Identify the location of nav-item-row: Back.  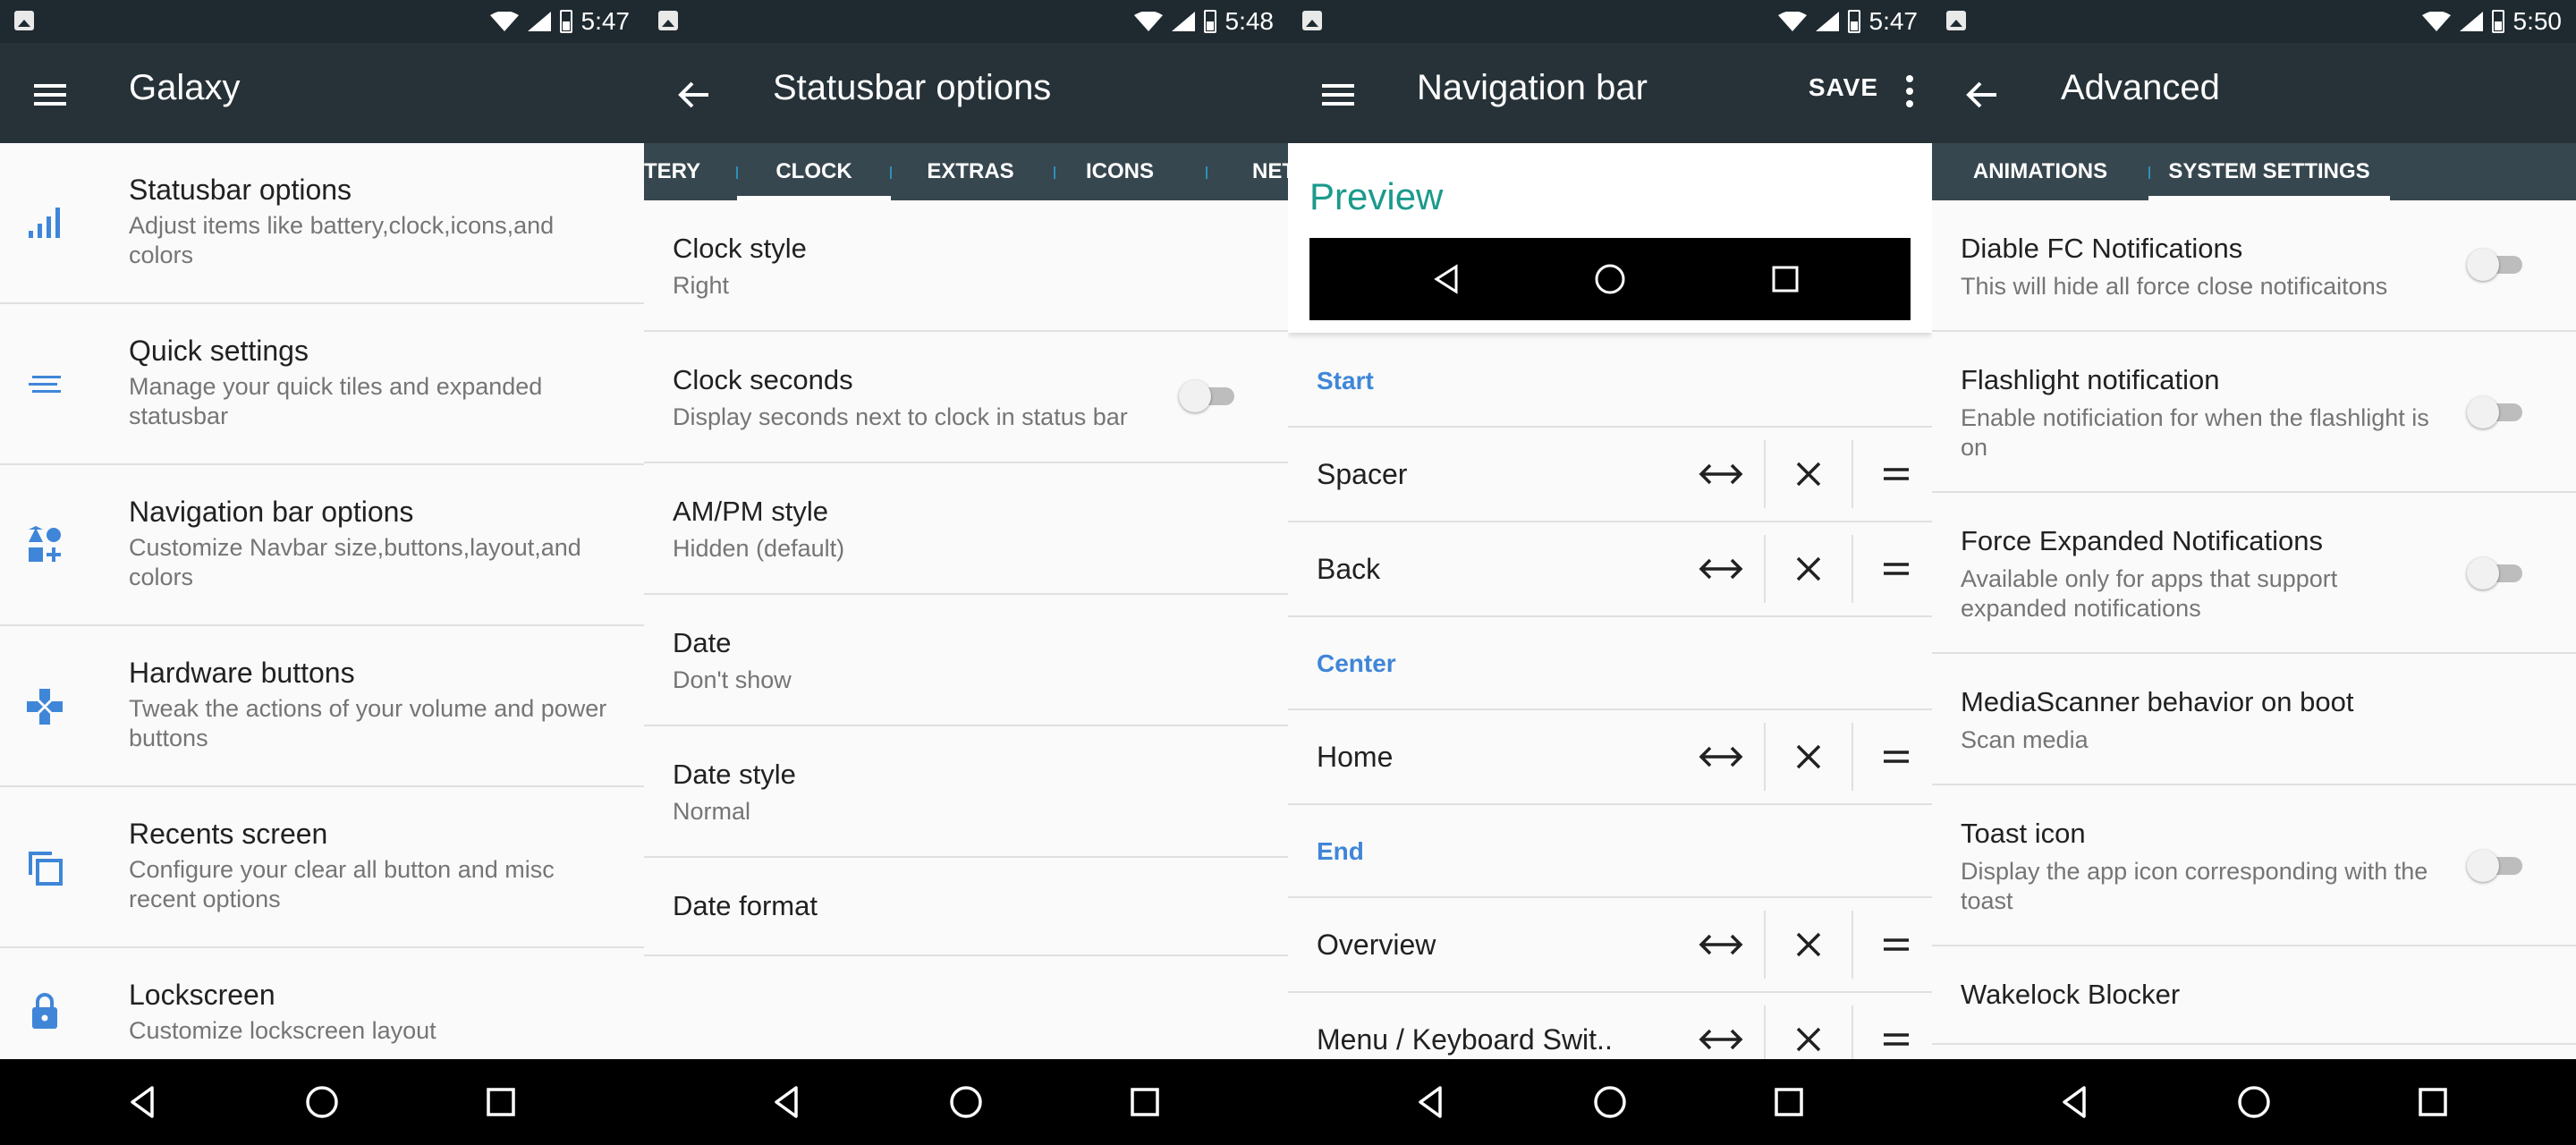
(1610, 568).